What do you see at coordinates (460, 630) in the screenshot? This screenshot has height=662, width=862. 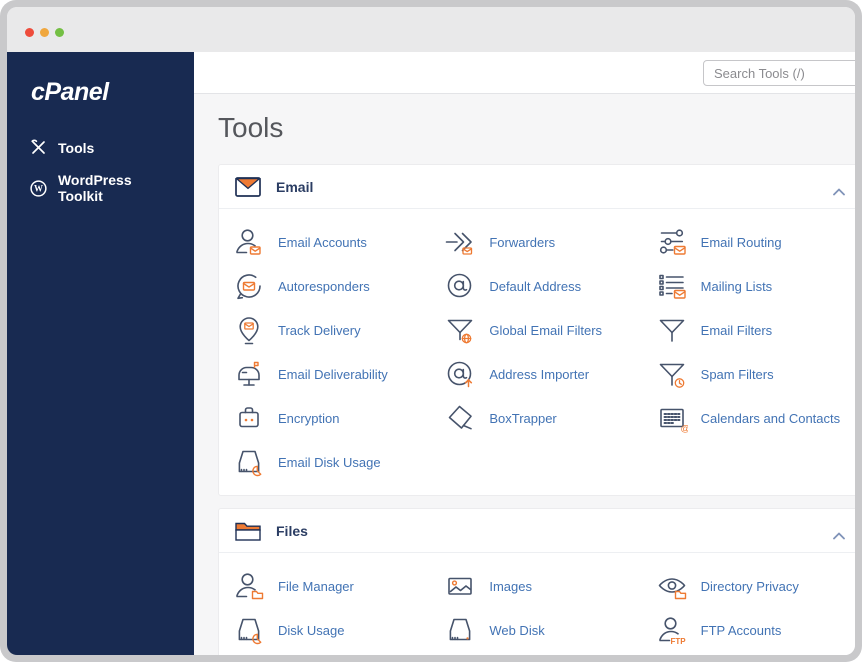 I see `web-disk-icon` at bounding box center [460, 630].